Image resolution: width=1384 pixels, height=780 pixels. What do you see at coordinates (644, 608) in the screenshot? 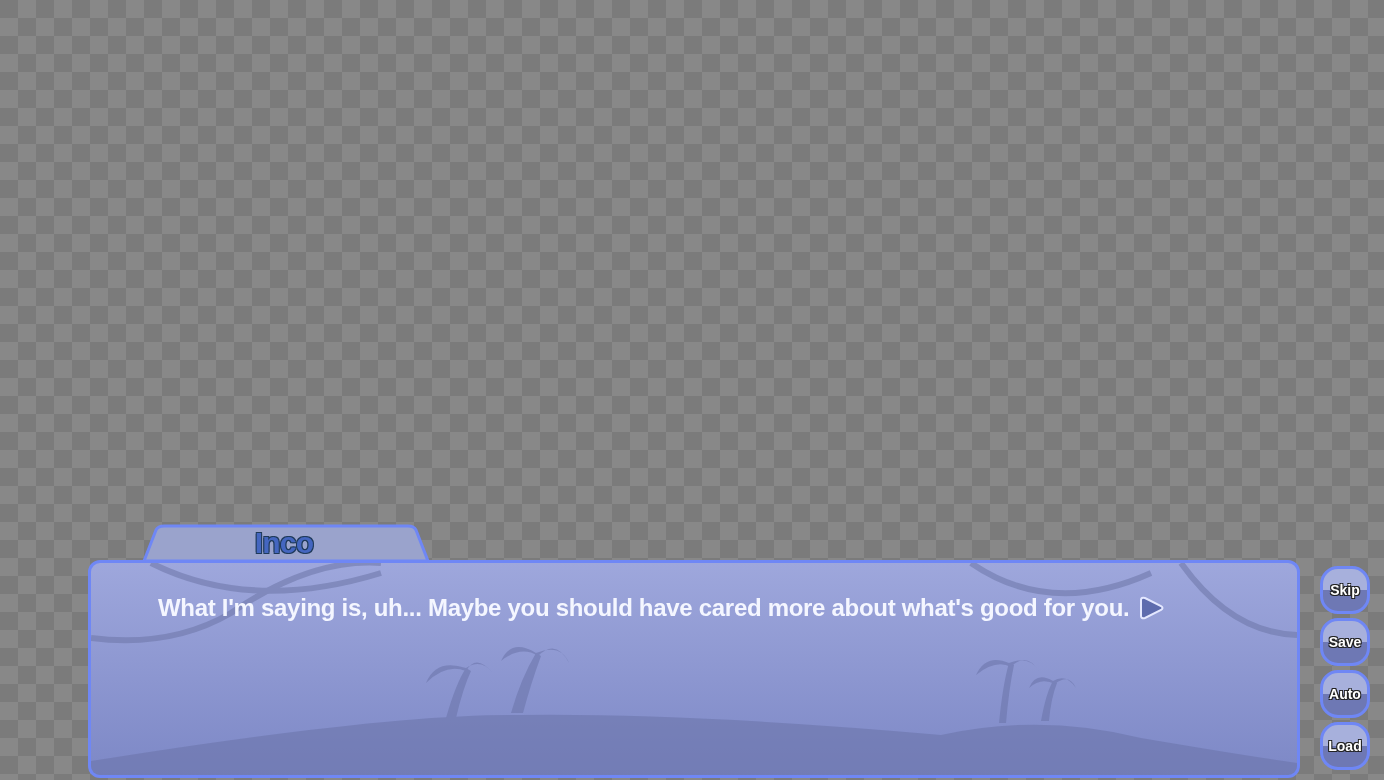
I see `dialogue-text: What I'm saying is, uh... Maybe you should have cared more about what's good for you.` at bounding box center [644, 608].